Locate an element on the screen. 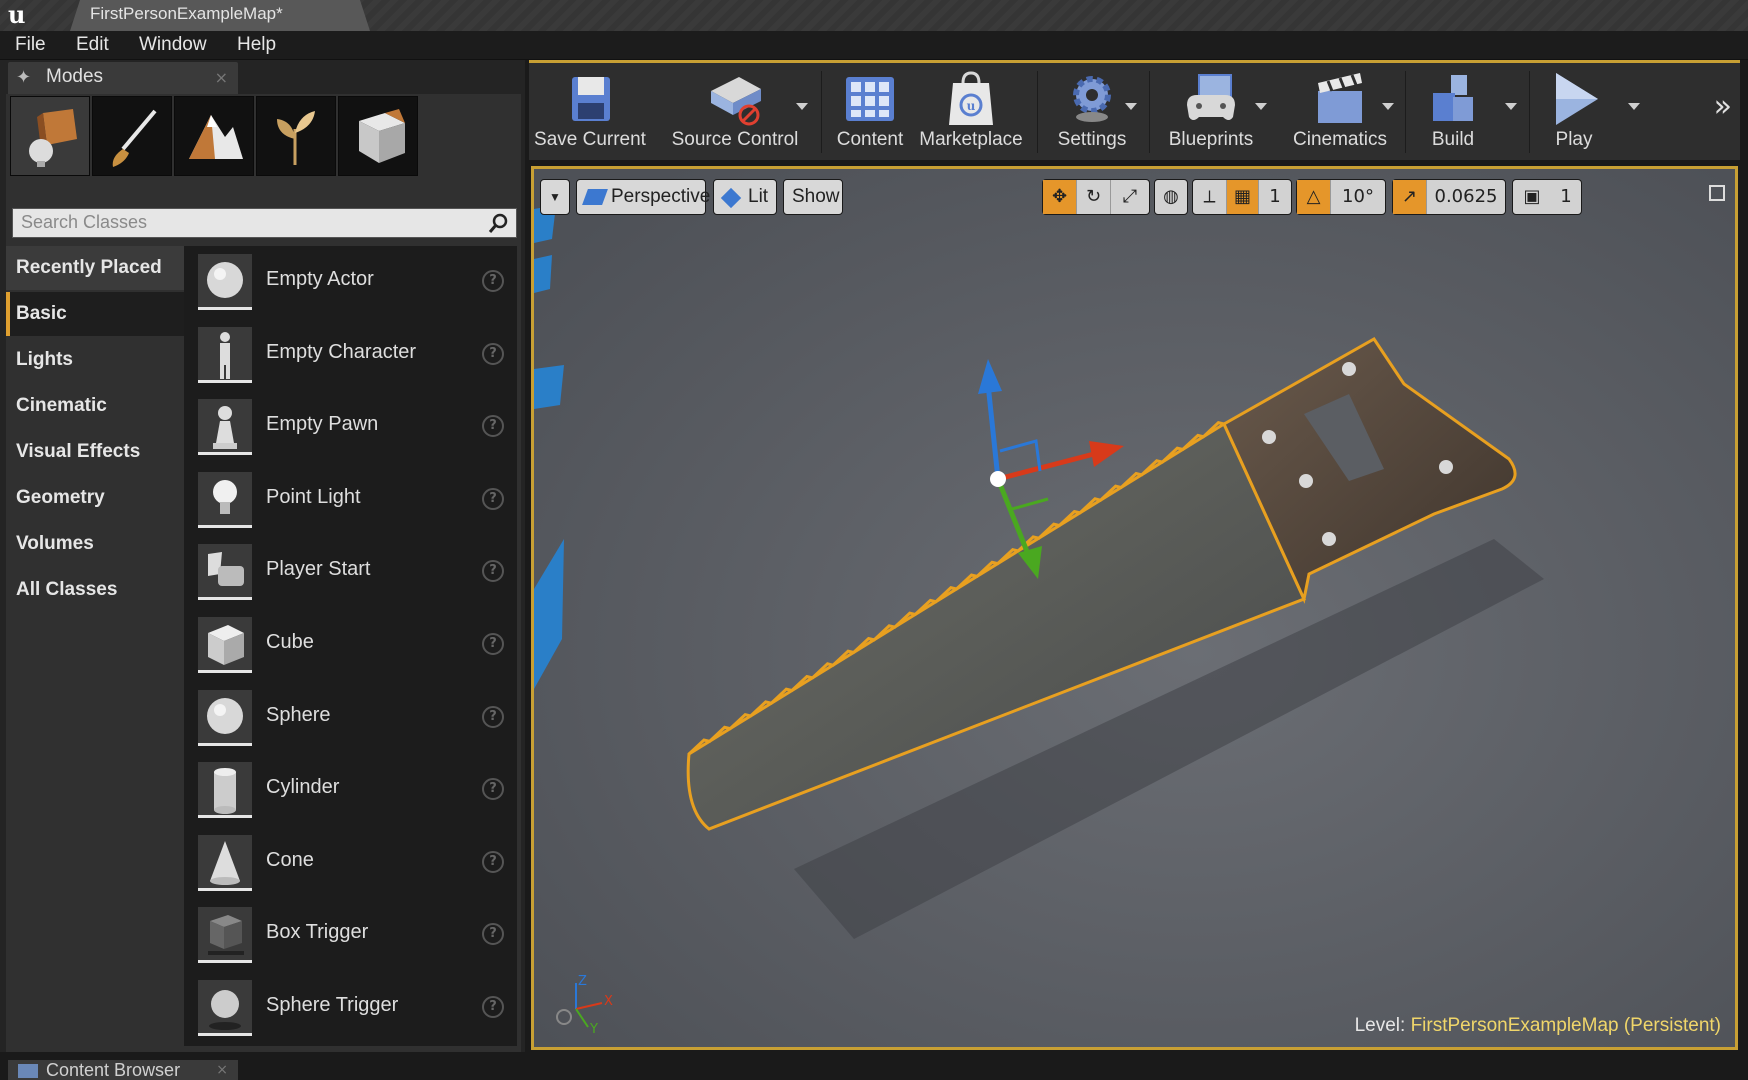 This screenshot has height=1080, width=1748. category-all-classes: All Classes is located at coordinates (95, 590).